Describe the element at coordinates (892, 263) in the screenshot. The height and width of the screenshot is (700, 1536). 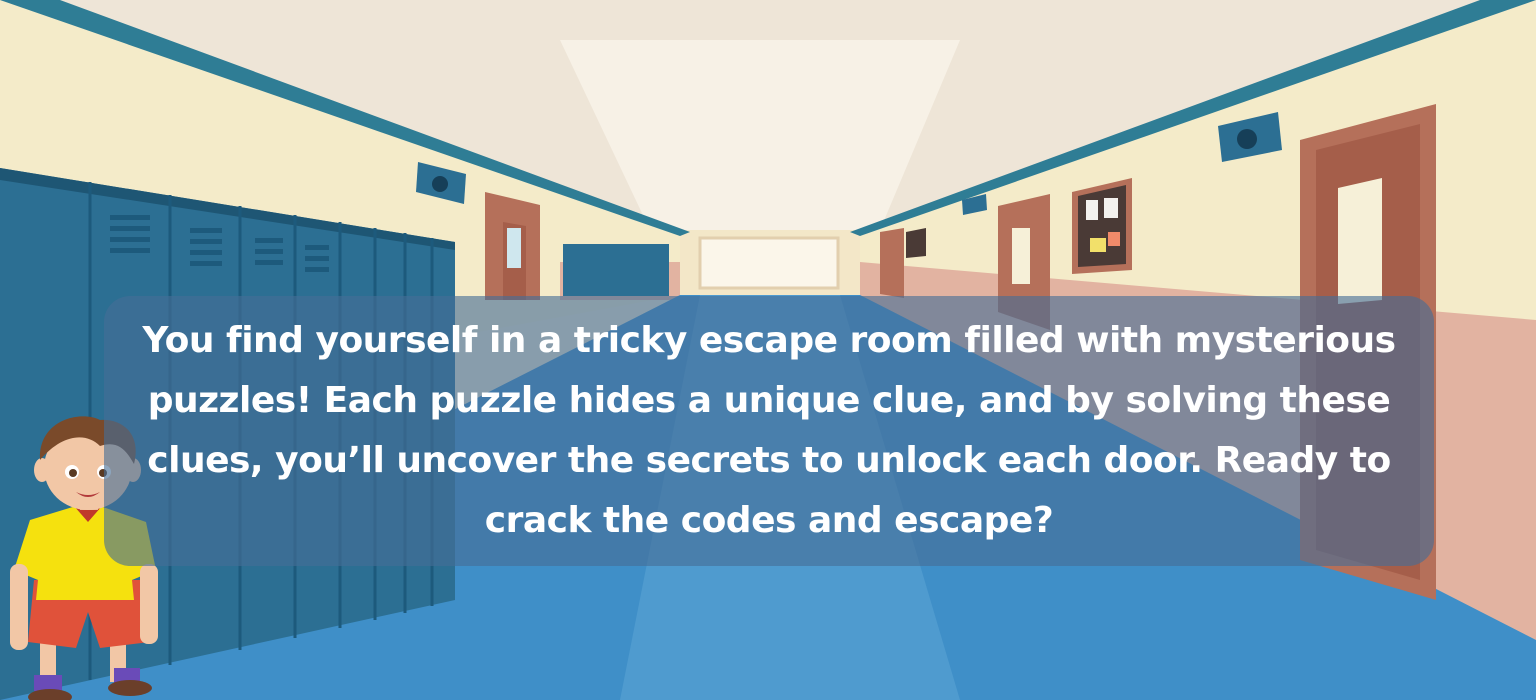
I see `right-door-far` at that location.